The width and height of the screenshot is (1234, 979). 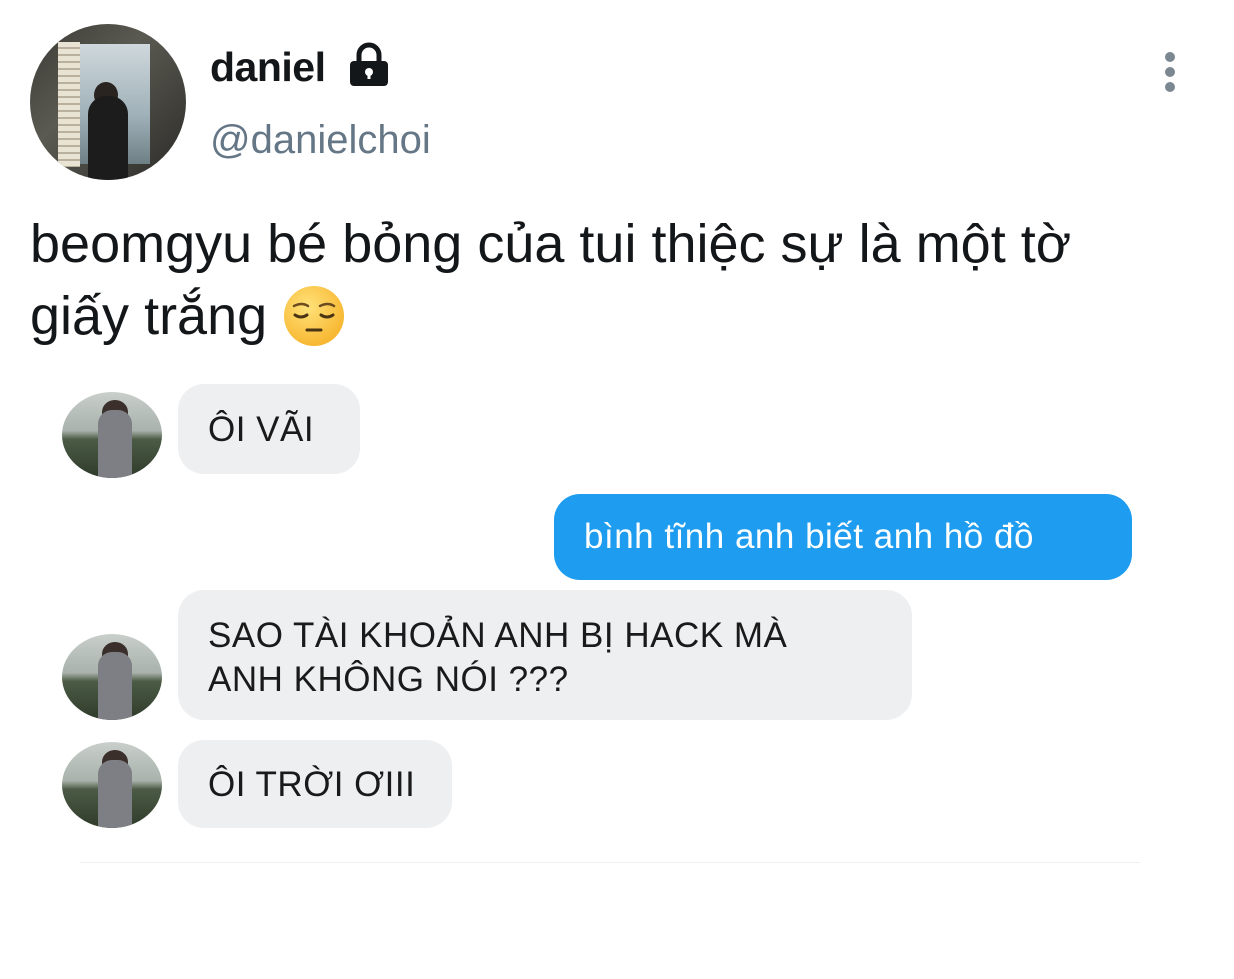 What do you see at coordinates (314, 316) in the screenshot?
I see `pensive-face-emoji-icon` at bounding box center [314, 316].